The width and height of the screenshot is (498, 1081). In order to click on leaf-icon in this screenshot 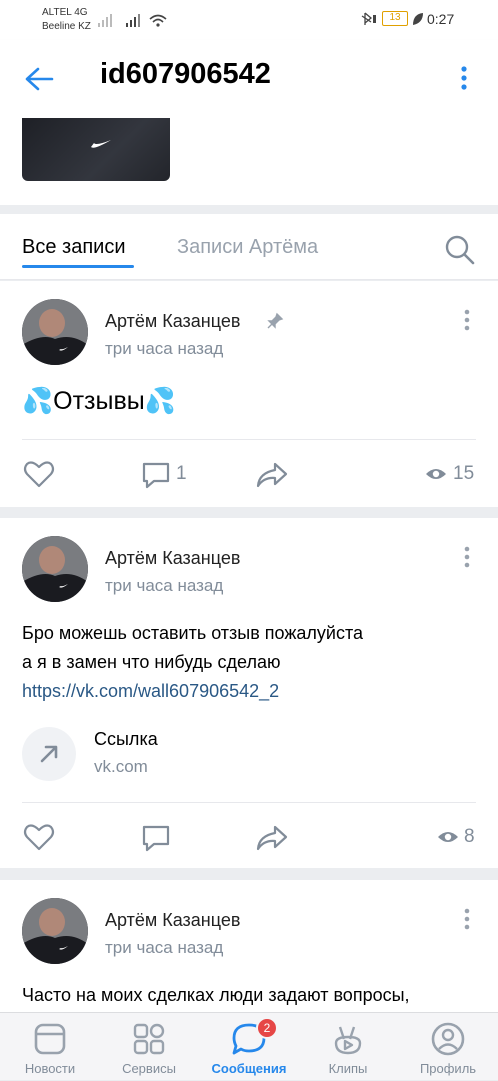, I will do `click(418, 19)`.